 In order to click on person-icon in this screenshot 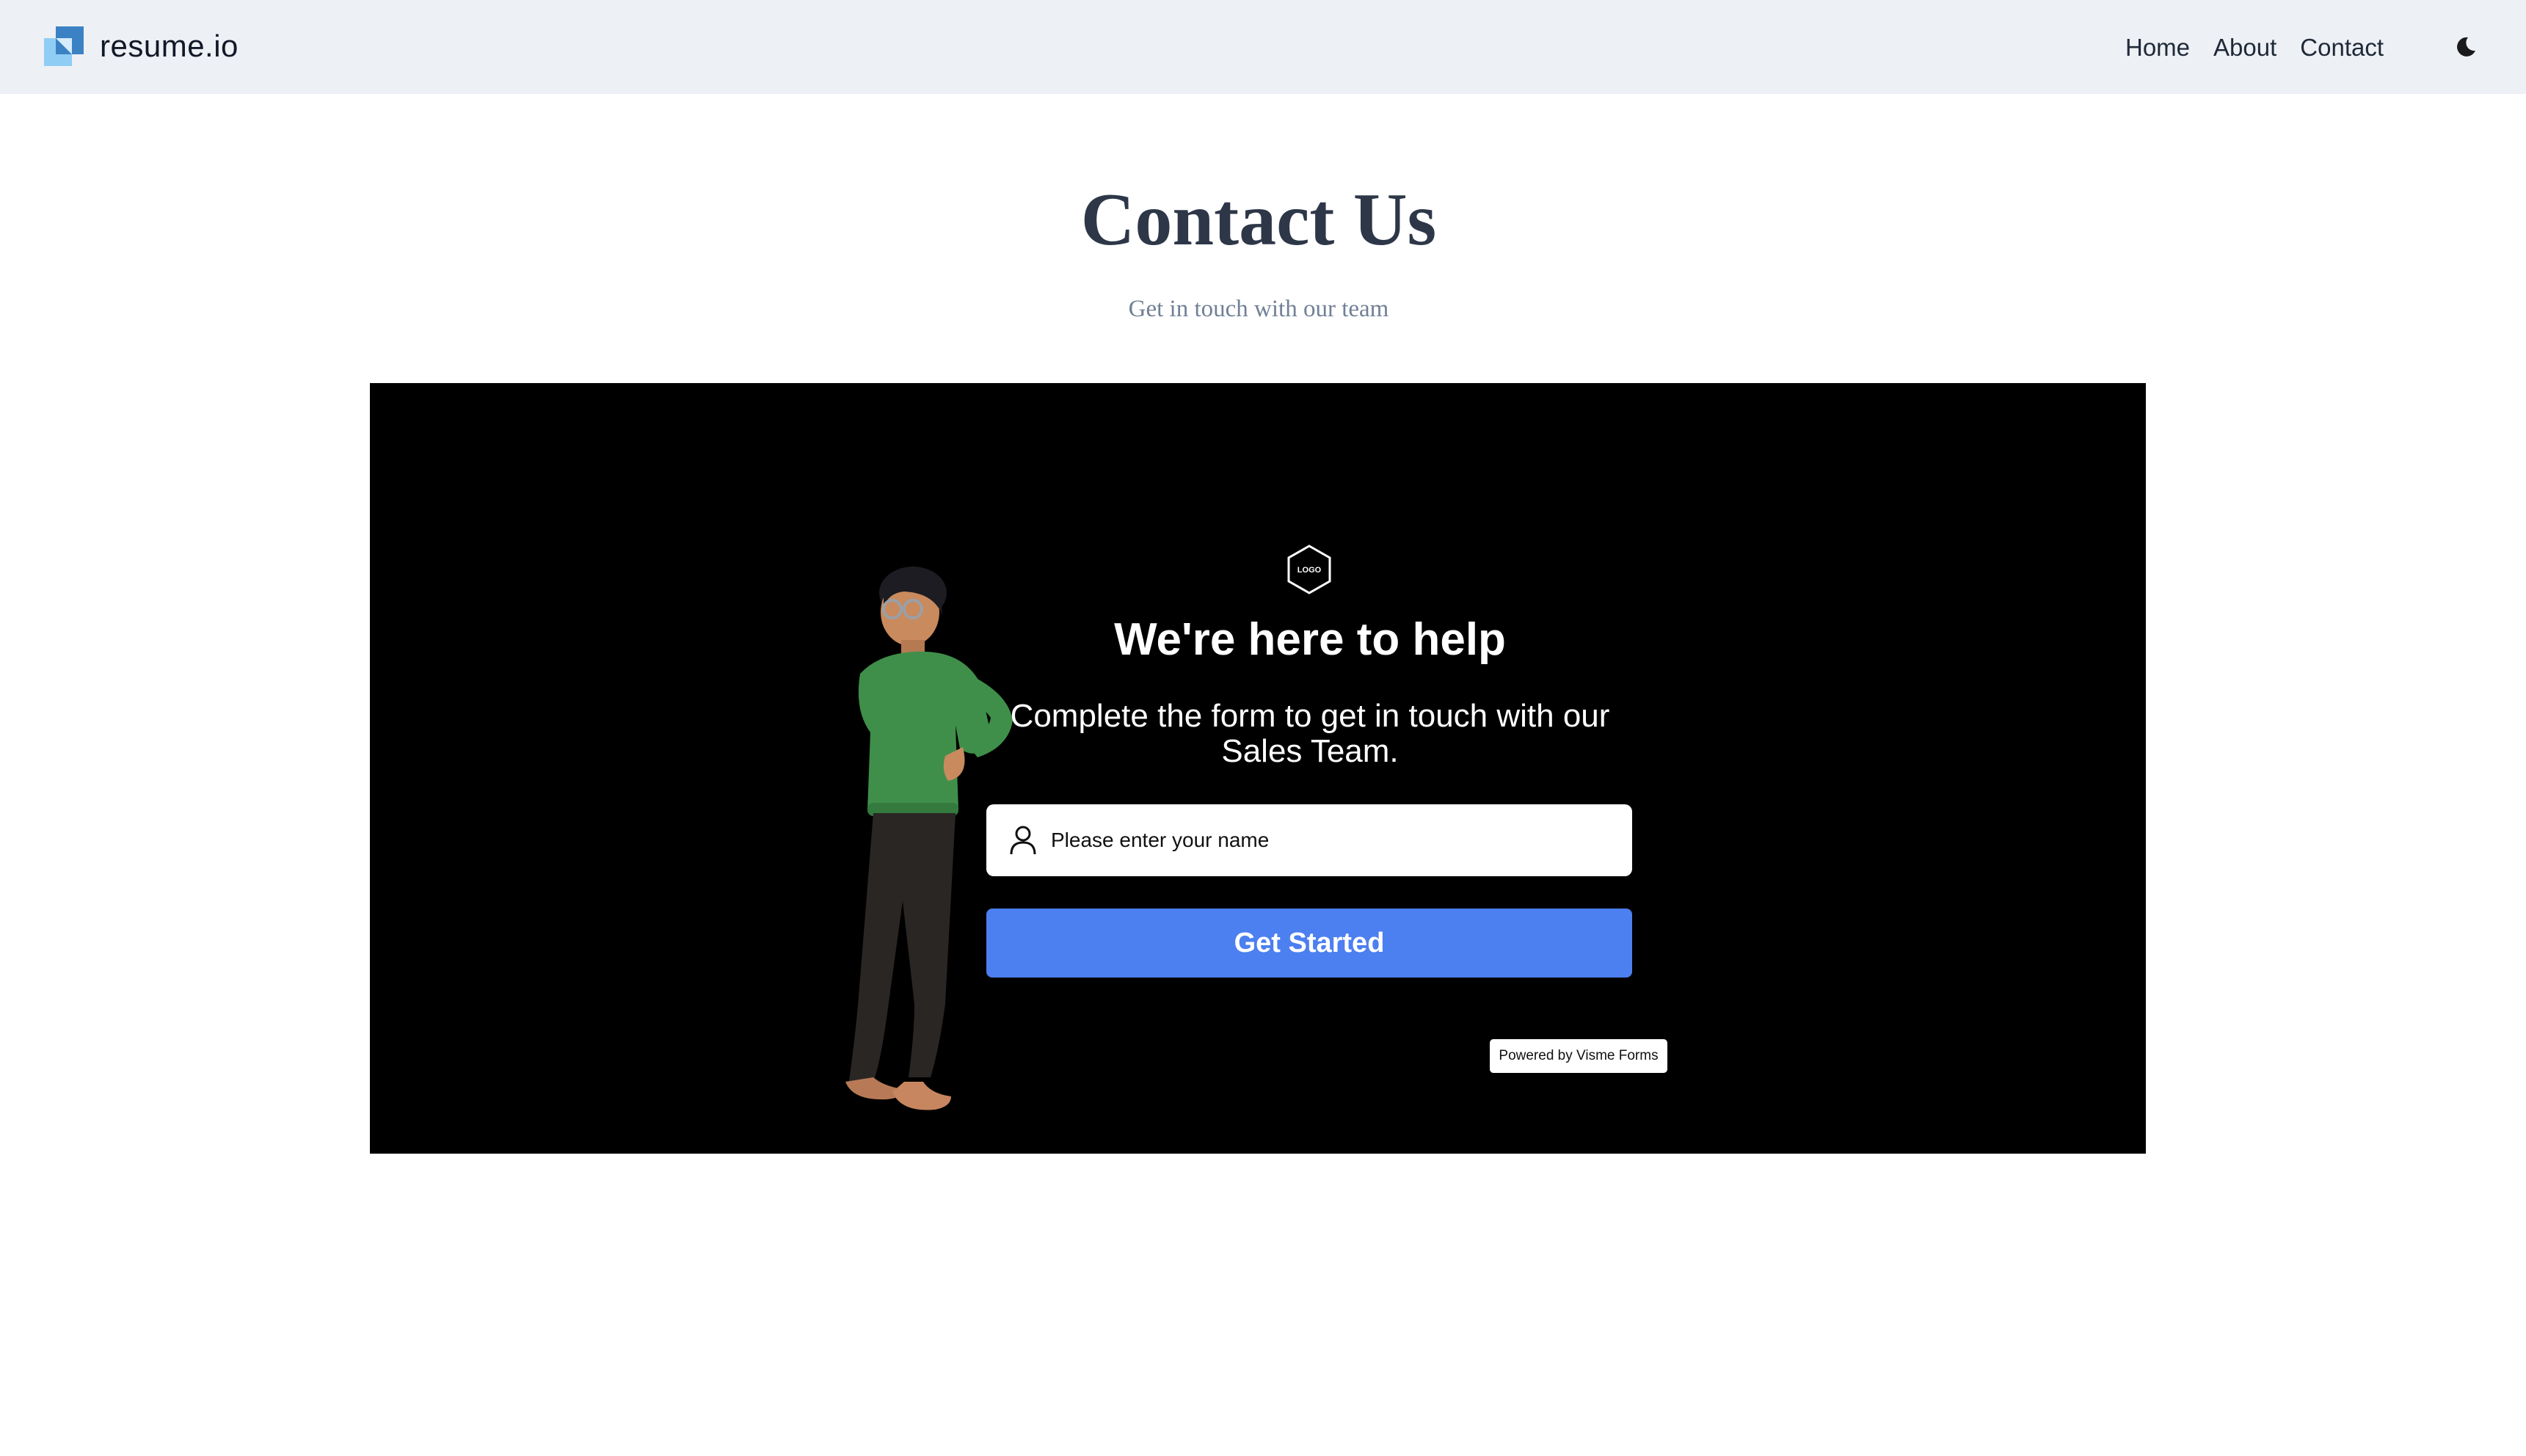, I will do `click(1023, 840)`.